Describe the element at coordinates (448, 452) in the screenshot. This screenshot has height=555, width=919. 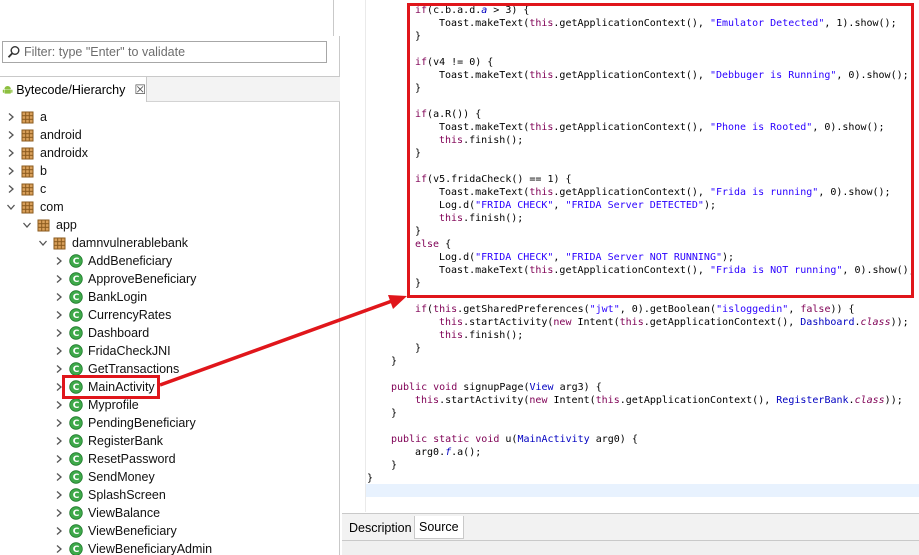
I see `code-line: arg0.f.a();` at that location.